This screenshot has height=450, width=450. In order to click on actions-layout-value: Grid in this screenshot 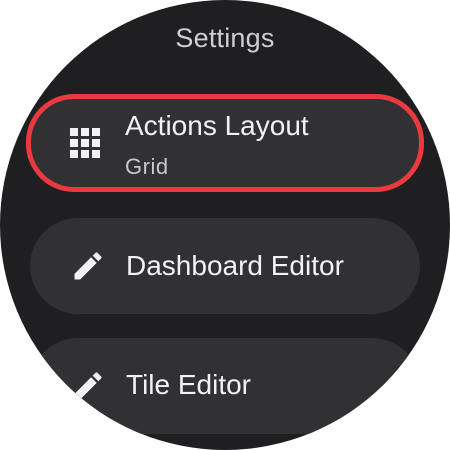, I will do `click(147, 166)`.